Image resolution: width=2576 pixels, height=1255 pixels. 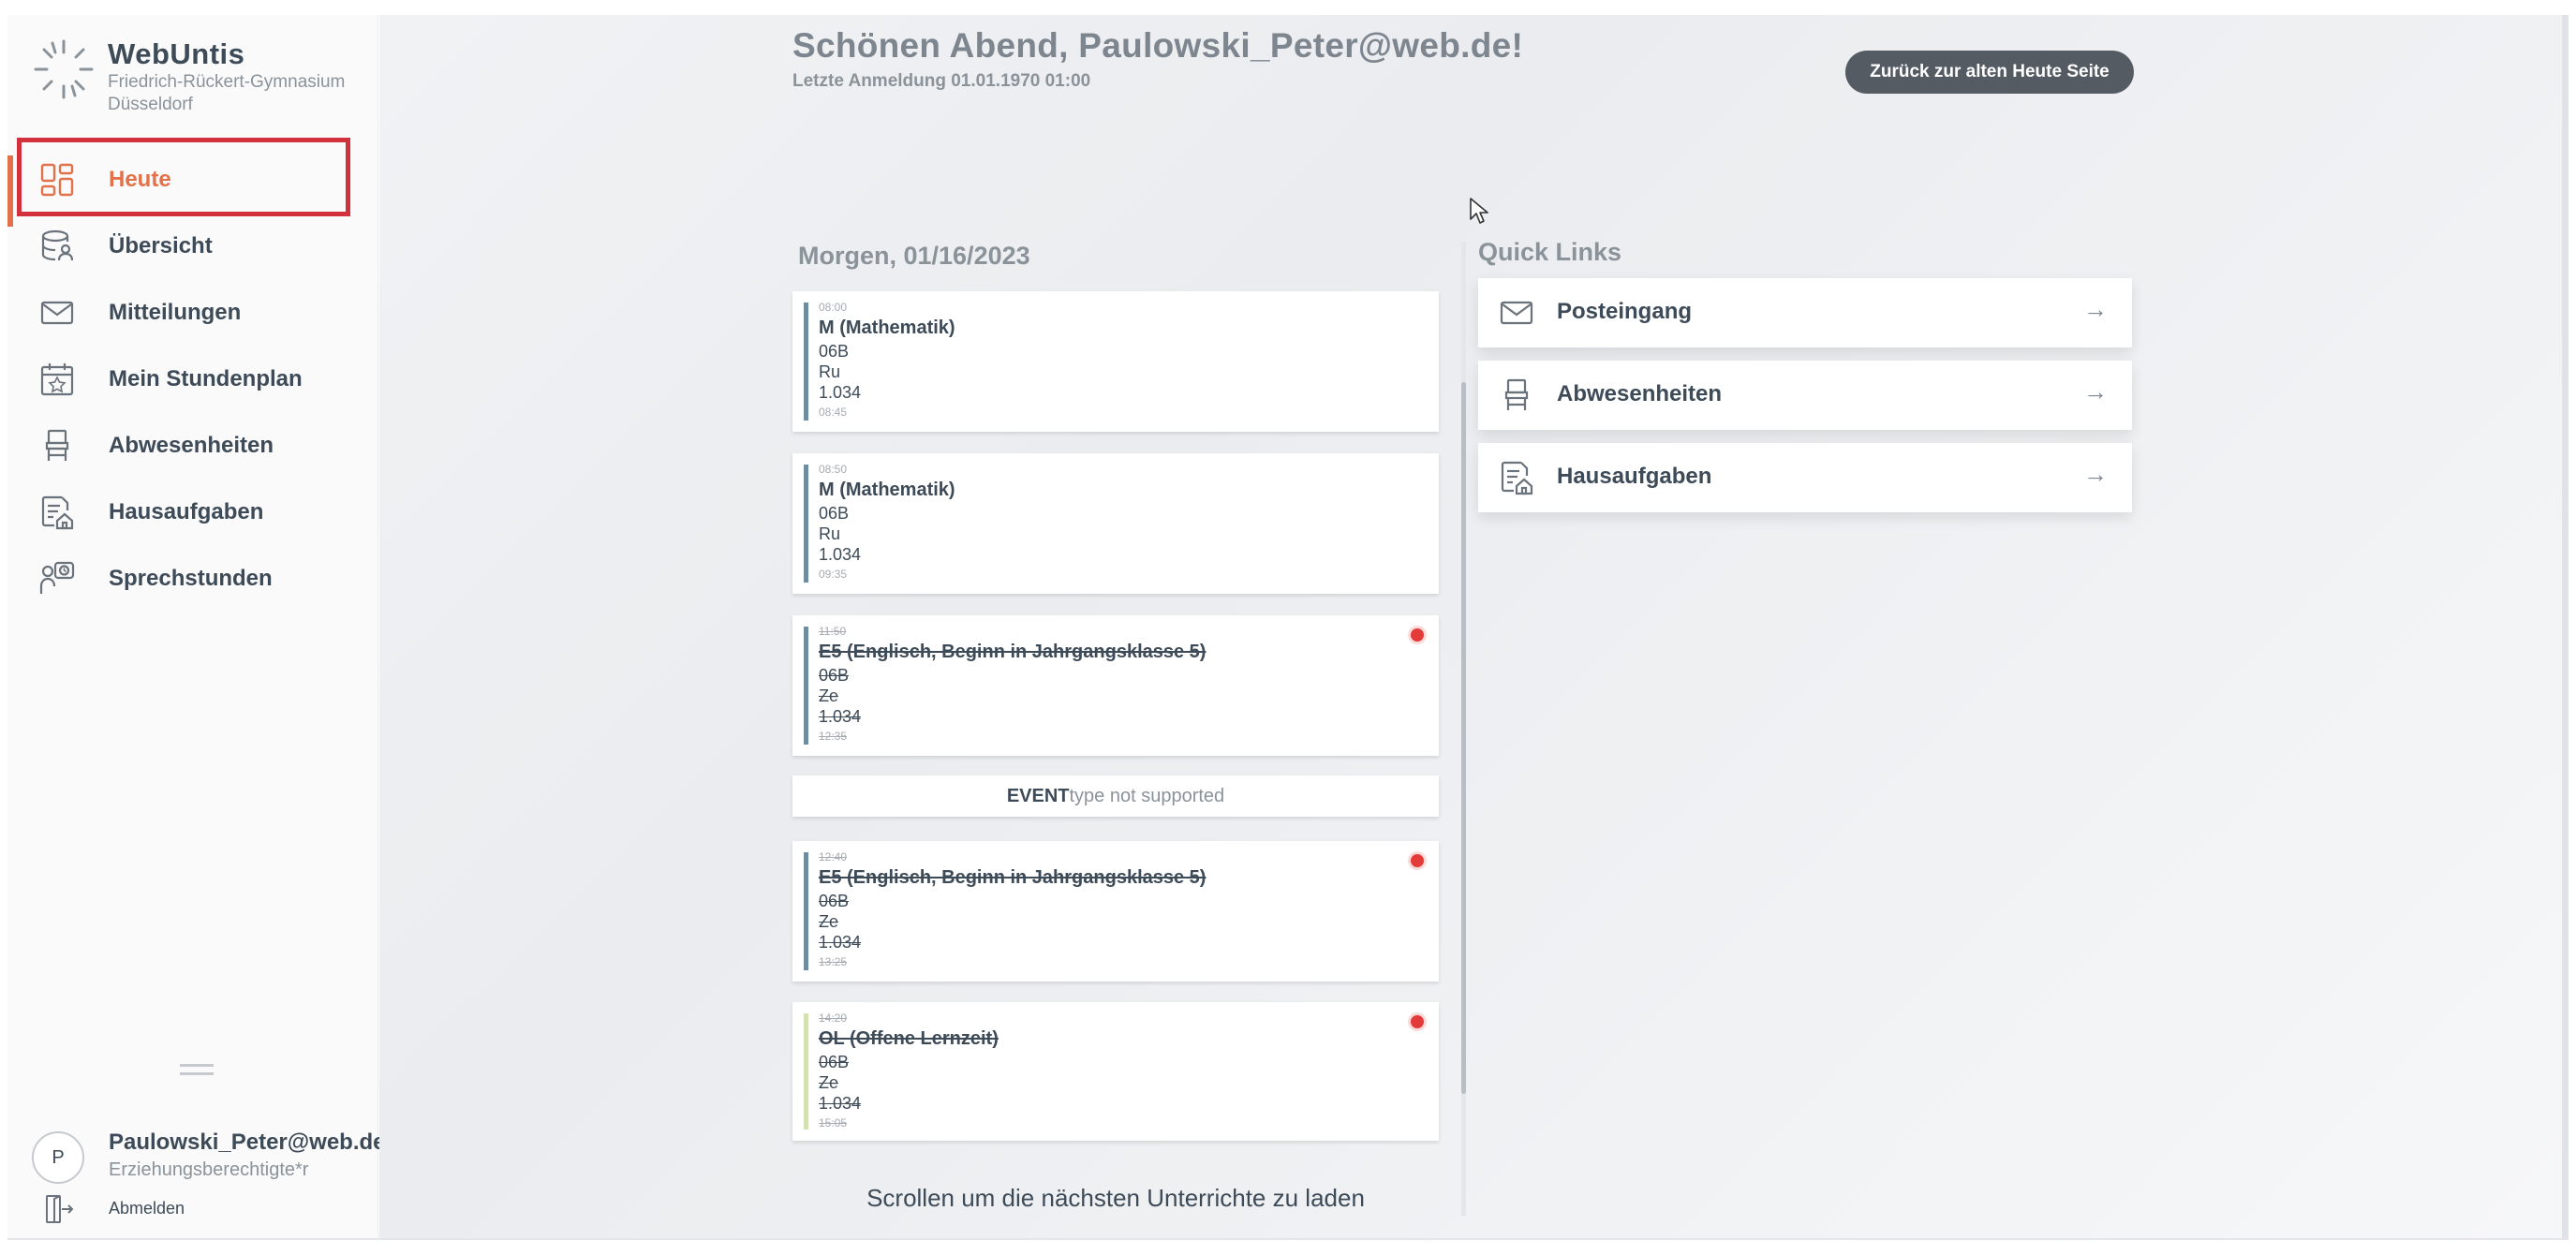 I want to click on quick-link-abwesenheiten: Abwesenheiten →, so click(x=1805, y=395).